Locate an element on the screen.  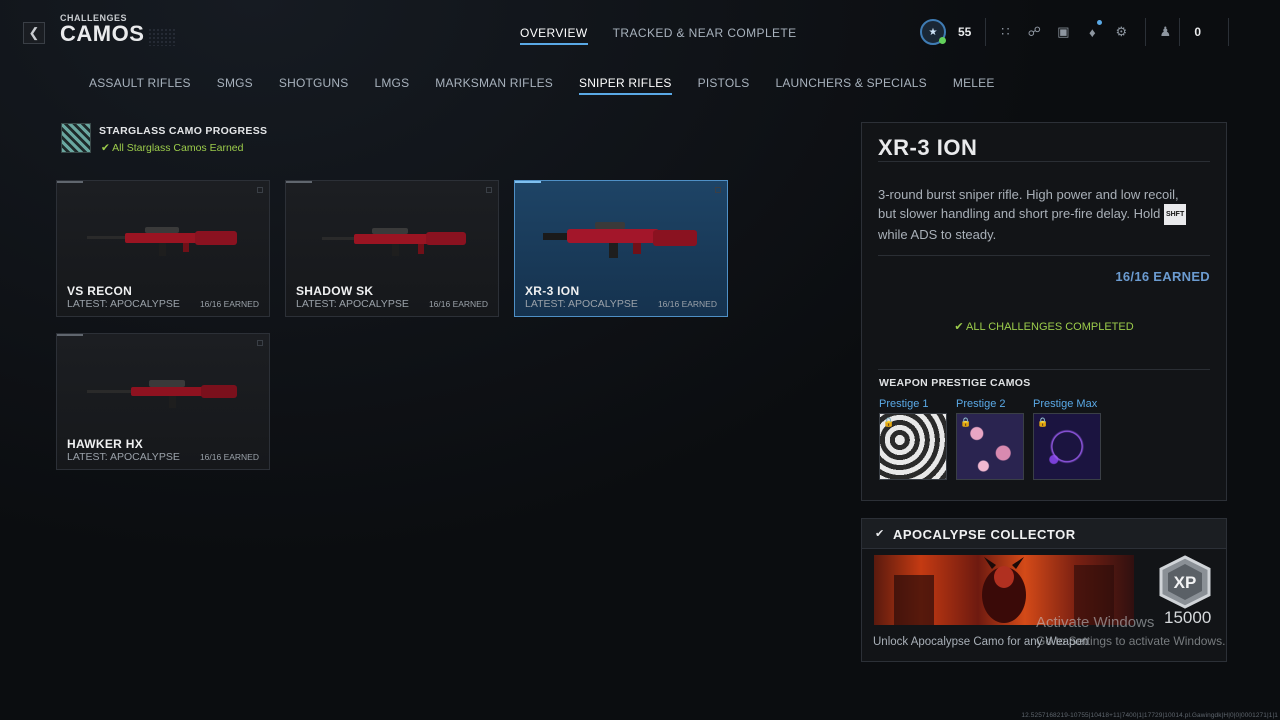
prestige-camos-header: WEAPON PRESTIGE CAMOS is located at coordinates (955, 383).